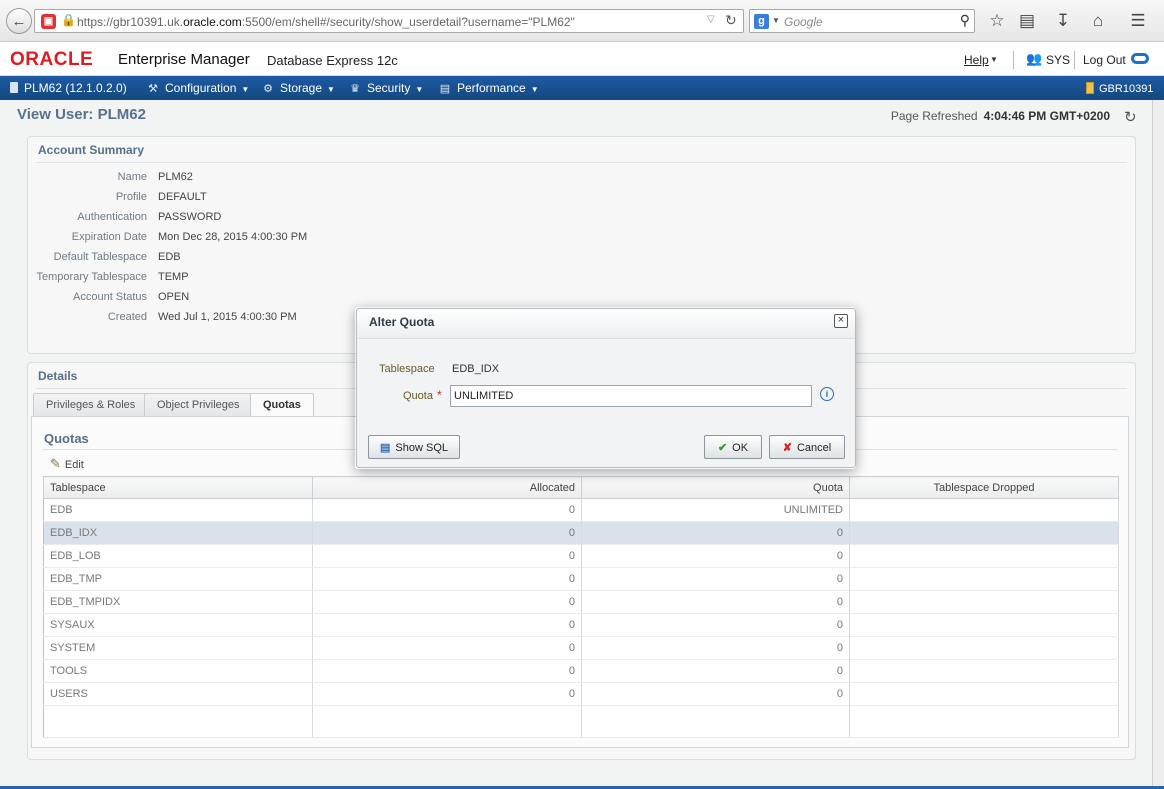 The height and width of the screenshot is (789, 1164). I want to click on table-row: EDB_LOB 0 0, so click(581, 556).